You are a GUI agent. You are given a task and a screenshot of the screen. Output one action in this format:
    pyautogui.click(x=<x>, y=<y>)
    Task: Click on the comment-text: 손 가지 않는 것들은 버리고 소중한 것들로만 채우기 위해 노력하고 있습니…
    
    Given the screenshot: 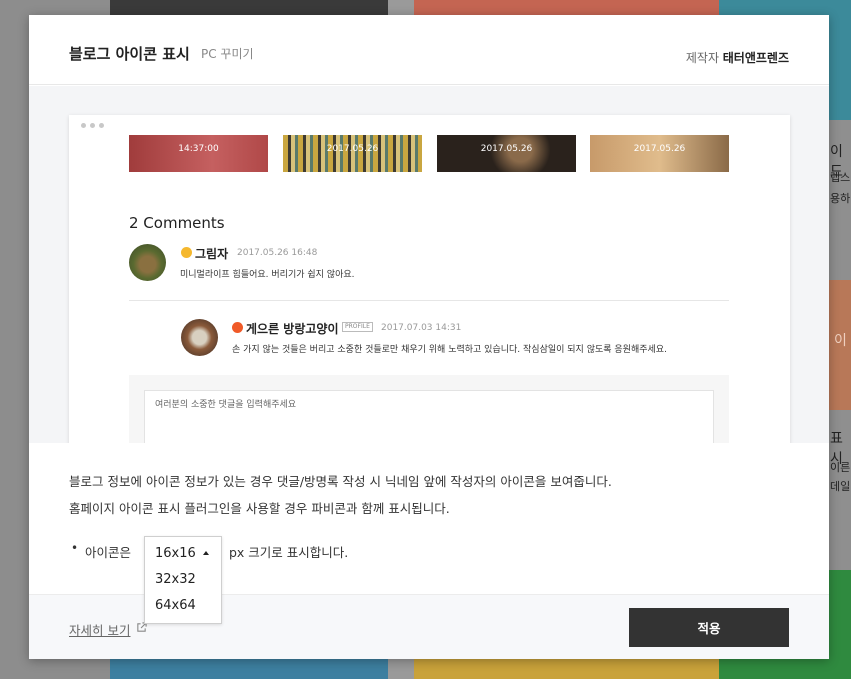 What is the action you would take?
    pyautogui.click(x=449, y=350)
    